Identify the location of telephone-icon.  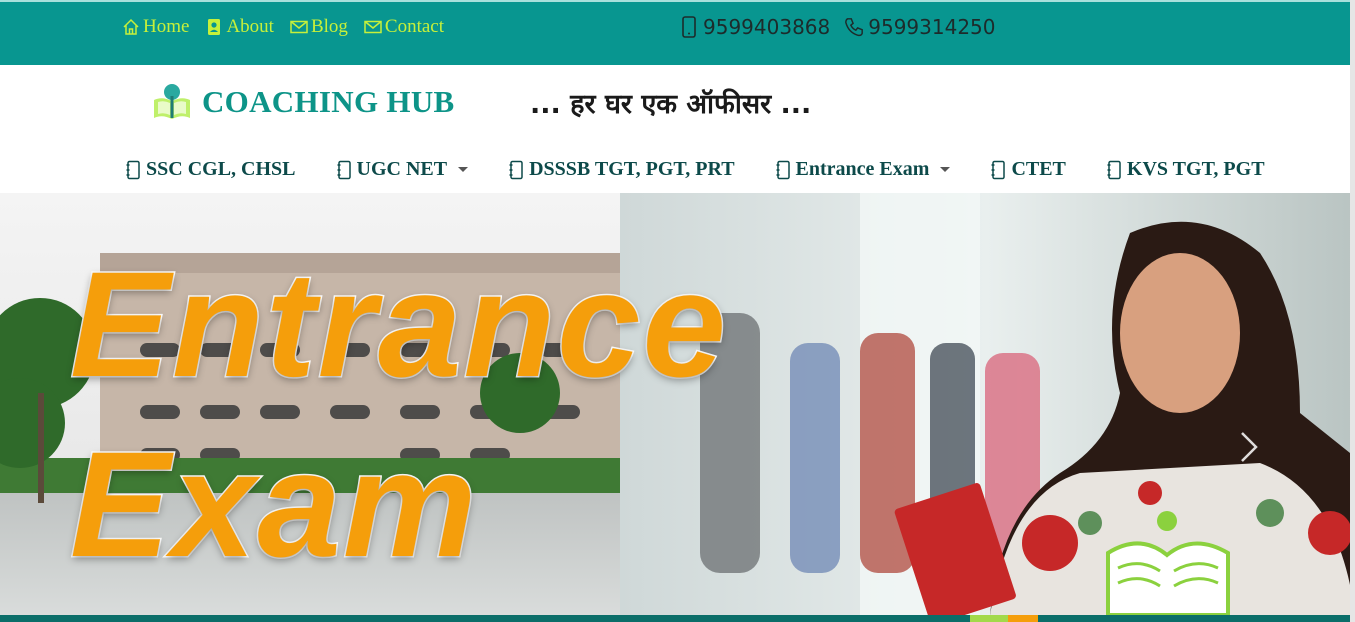
(854, 27).